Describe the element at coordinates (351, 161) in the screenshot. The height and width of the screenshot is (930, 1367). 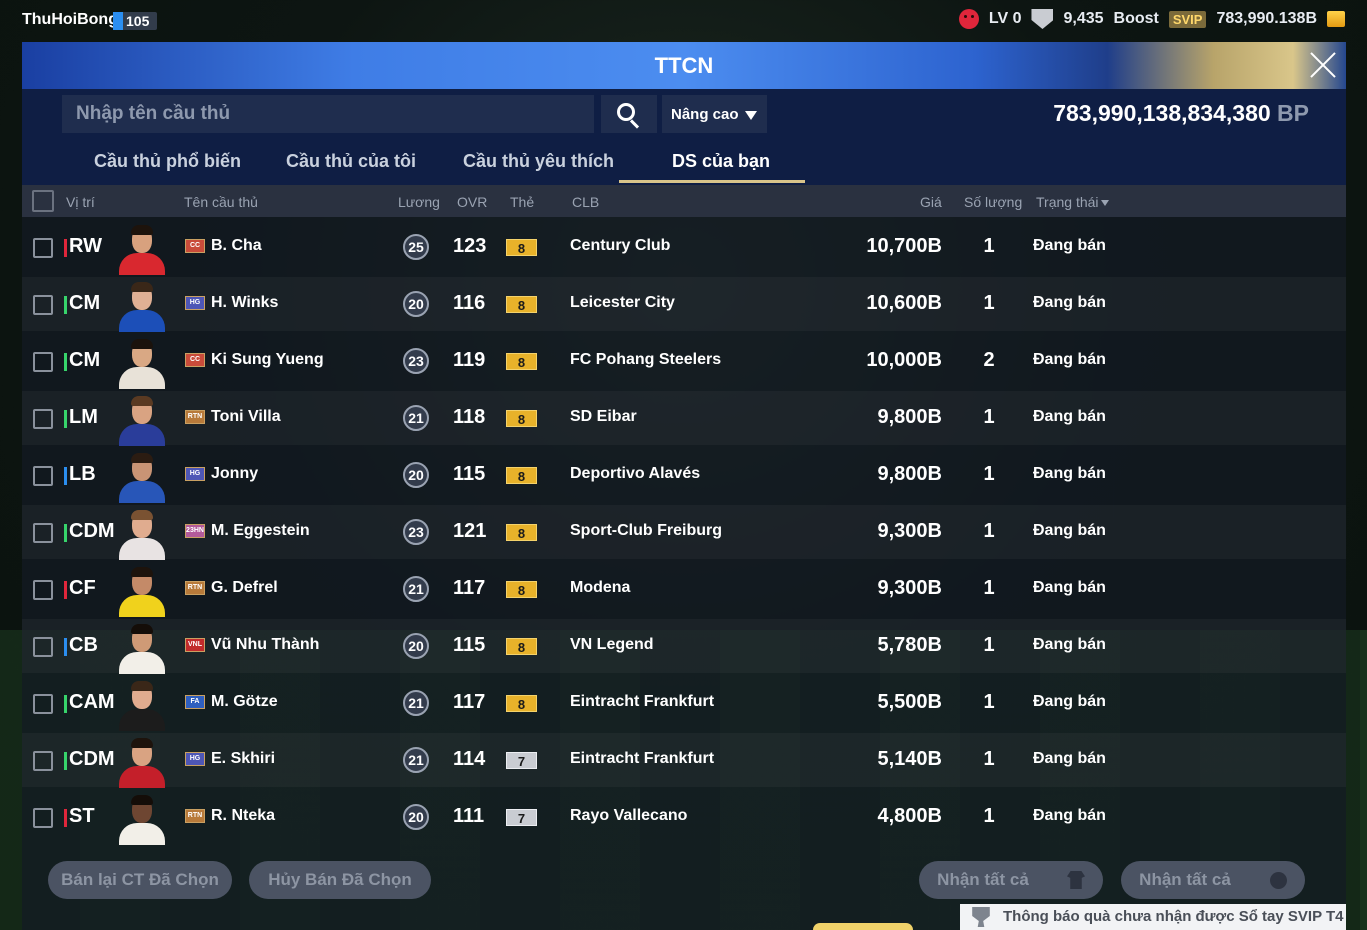
I see `tab-my-players: Cầu thủ của tôi` at that location.